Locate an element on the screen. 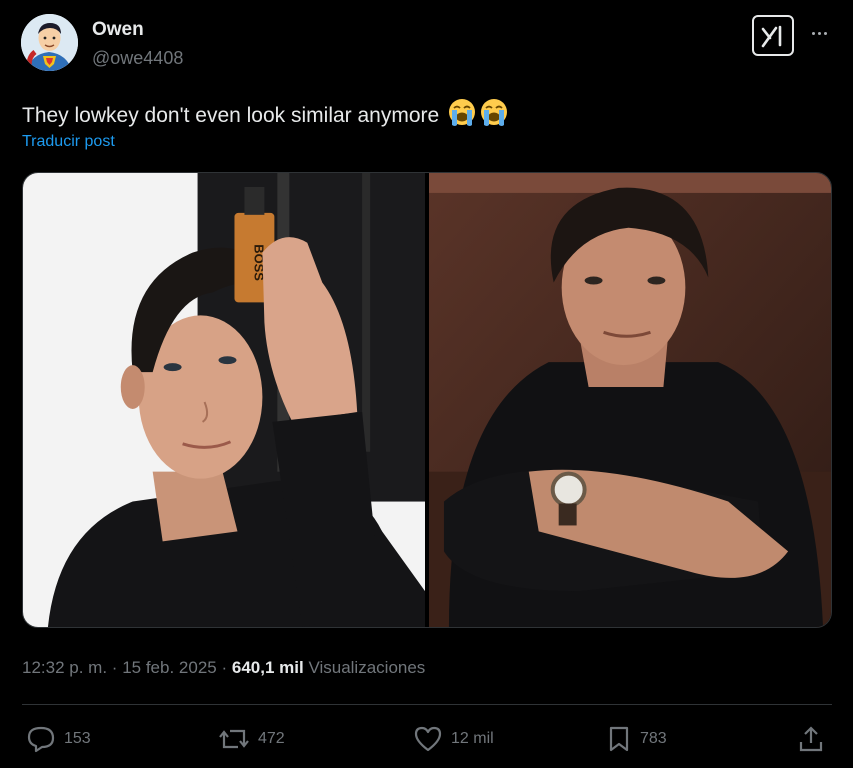  bookmark-count: 783 is located at coordinates (653, 738).